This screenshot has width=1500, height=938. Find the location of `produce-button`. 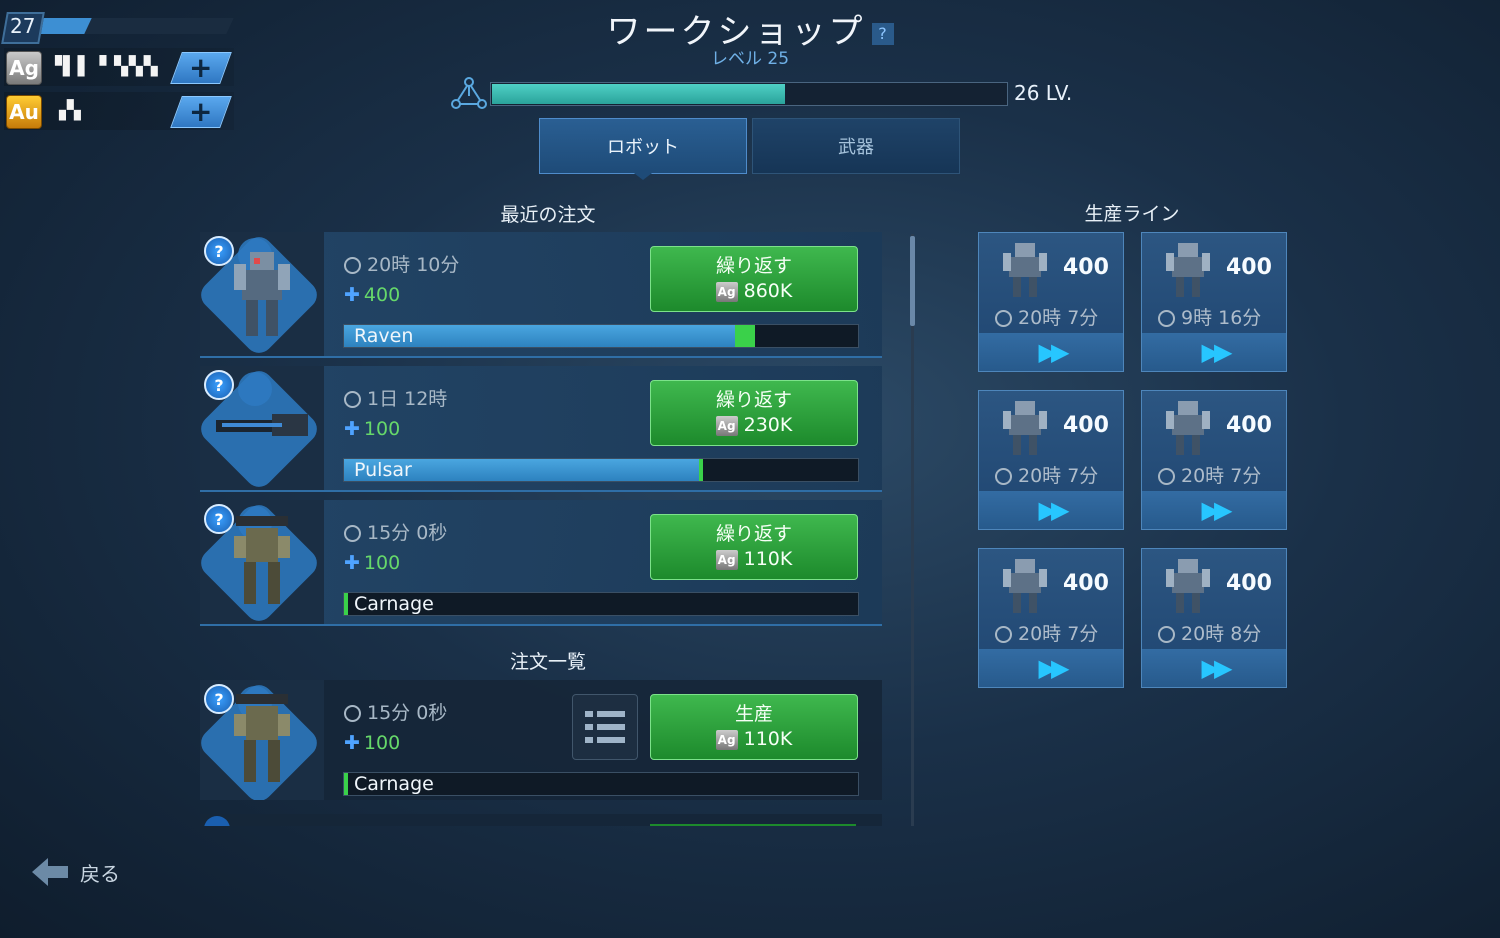

produce-button is located at coordinates (753, 825).